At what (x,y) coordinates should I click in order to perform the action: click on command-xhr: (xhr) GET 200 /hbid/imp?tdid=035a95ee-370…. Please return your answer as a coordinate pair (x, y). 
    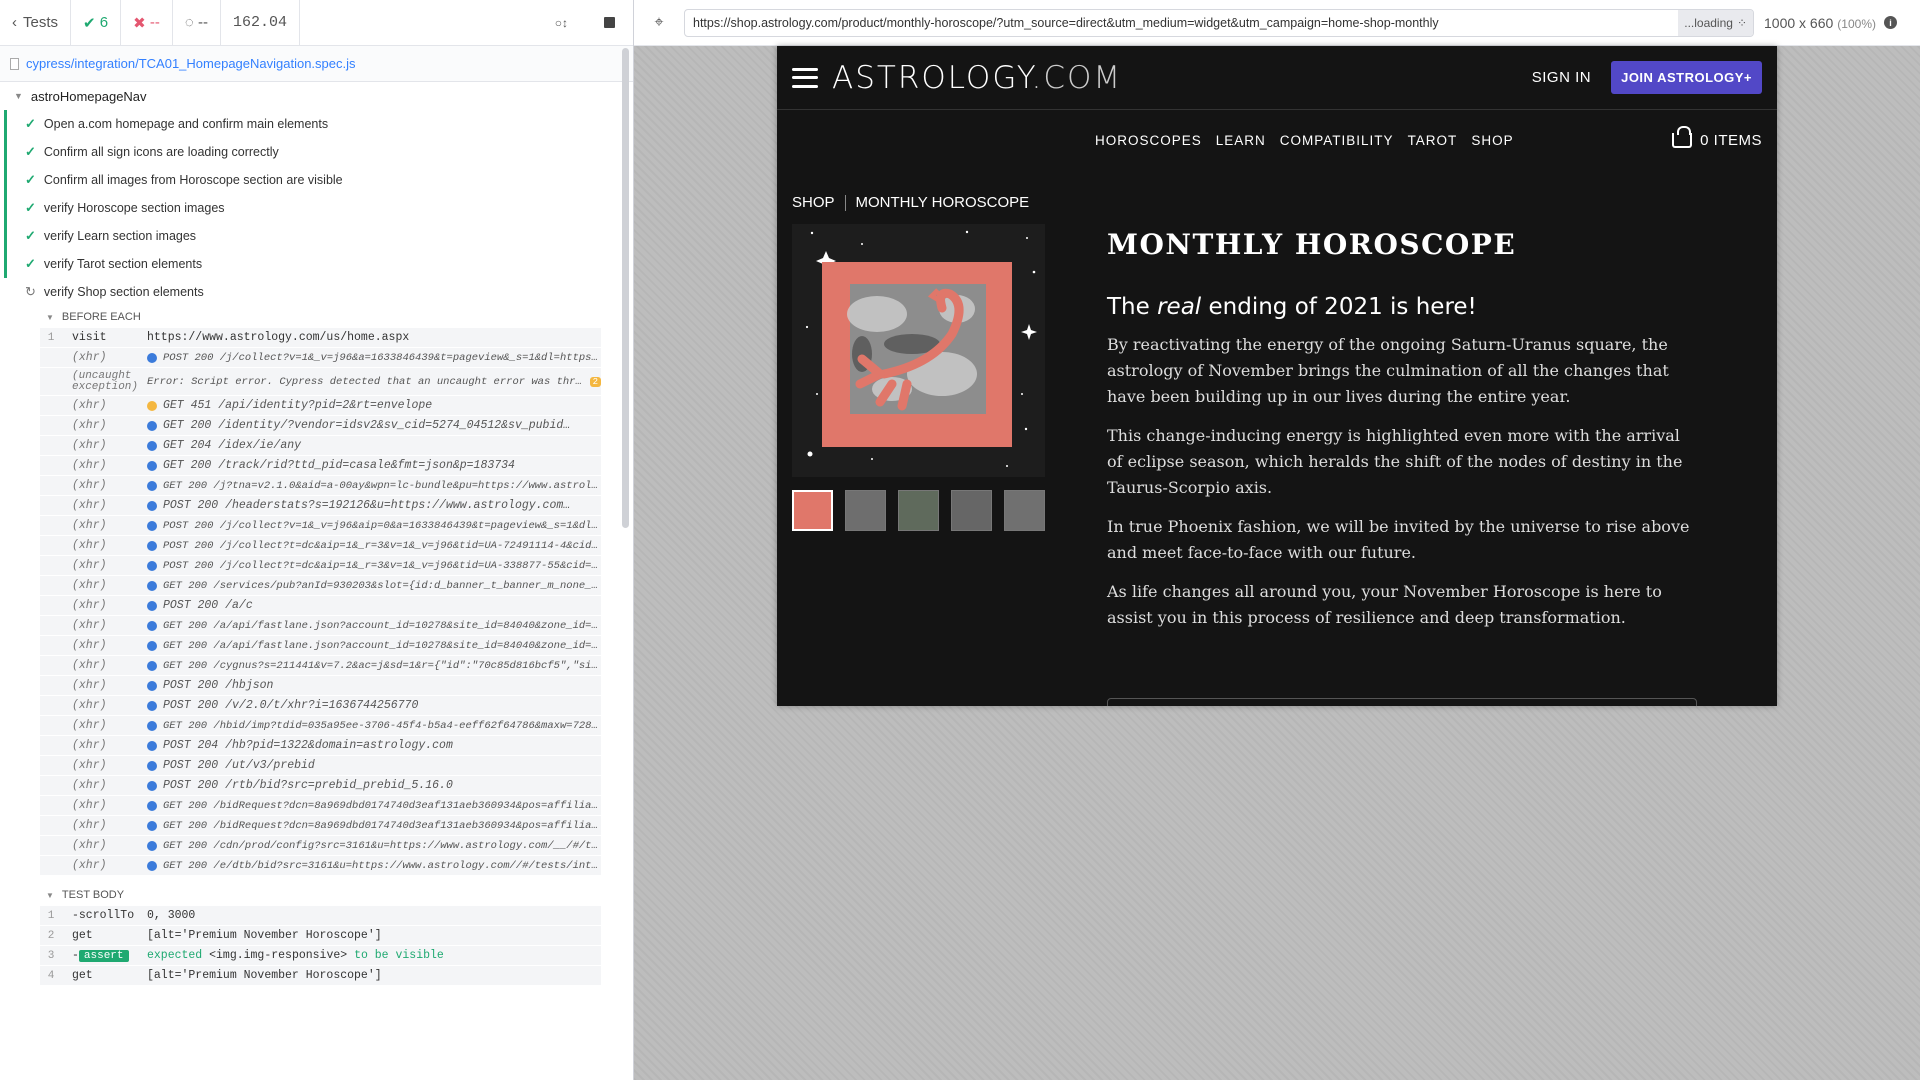
    Looking at the image, I should click on (320, 726).